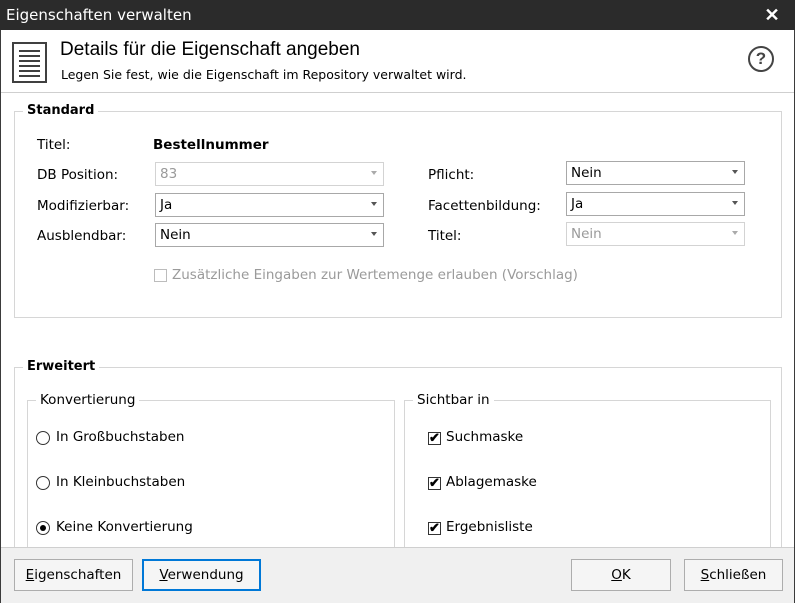 The image size is (795, 603). Describe the element at coordinates (453, 400) in the screenshot. I see `sichtbar-legend: Sichtbar in` at that location.